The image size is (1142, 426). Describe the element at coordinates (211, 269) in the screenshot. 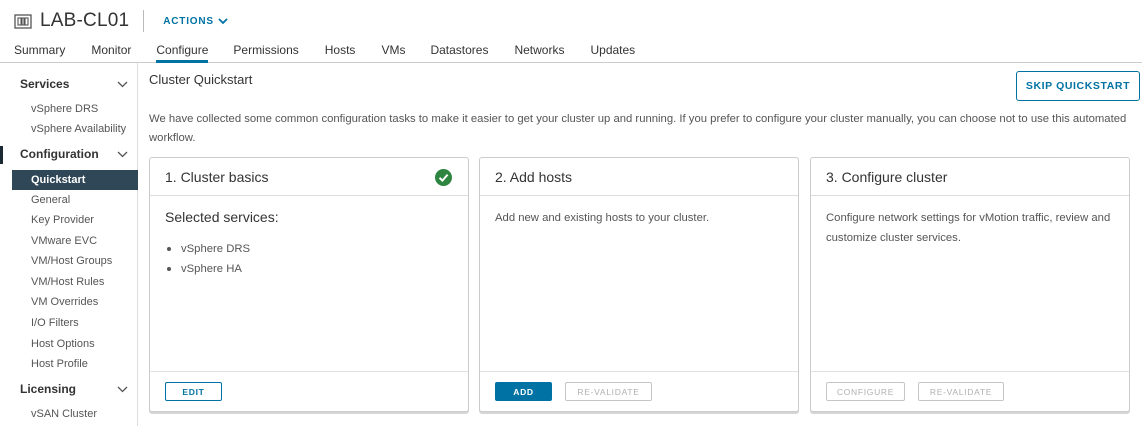

I see `service-label: vSphere HA` at that location.